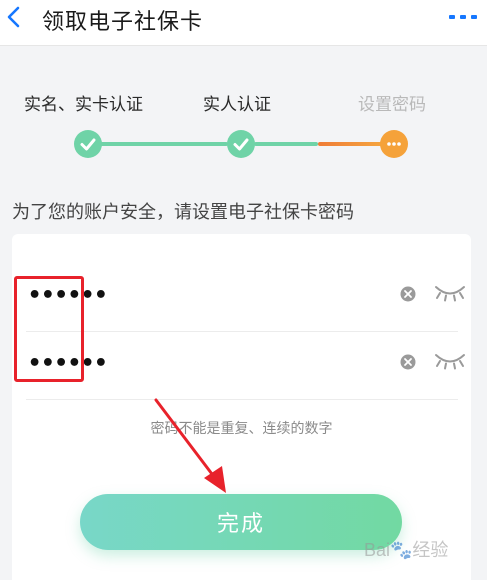 The height and width of the screenshot is (580, 487). Describe the element at coordinates (14, 17) in the screenshot. I see `chevron-left-icon` at that location.